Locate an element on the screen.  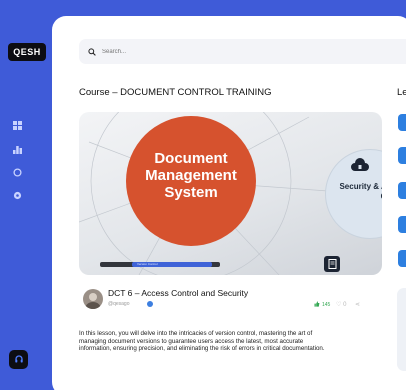
like-button: 145 is located at coordinates (322, 305).